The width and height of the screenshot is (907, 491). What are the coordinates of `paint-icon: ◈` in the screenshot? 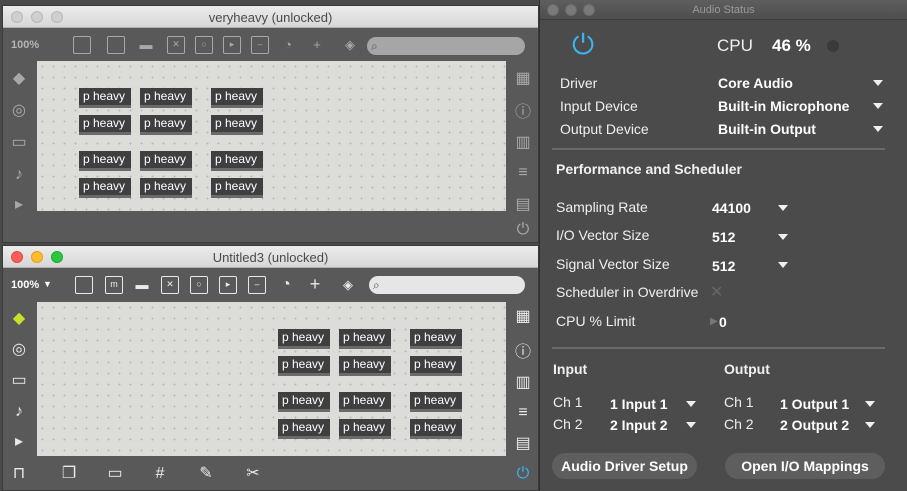 It's located at (348, 285).